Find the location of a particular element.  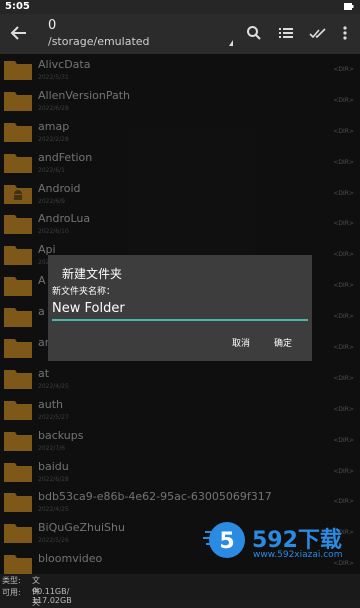

footer-info: 类型: 文件夹 可用: 90.11GB/ 117.02GB is located at coordinates (180, 590).